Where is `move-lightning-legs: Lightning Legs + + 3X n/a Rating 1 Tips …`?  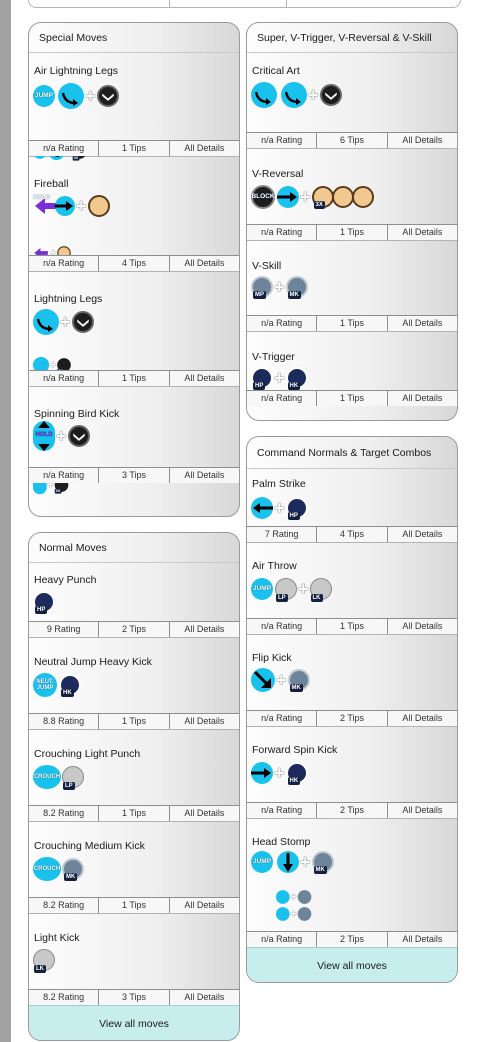 move-lightning-legs: Lightning Legs + + 3X n/a Rating 1 Tips … is located at coordinates (134, 329).